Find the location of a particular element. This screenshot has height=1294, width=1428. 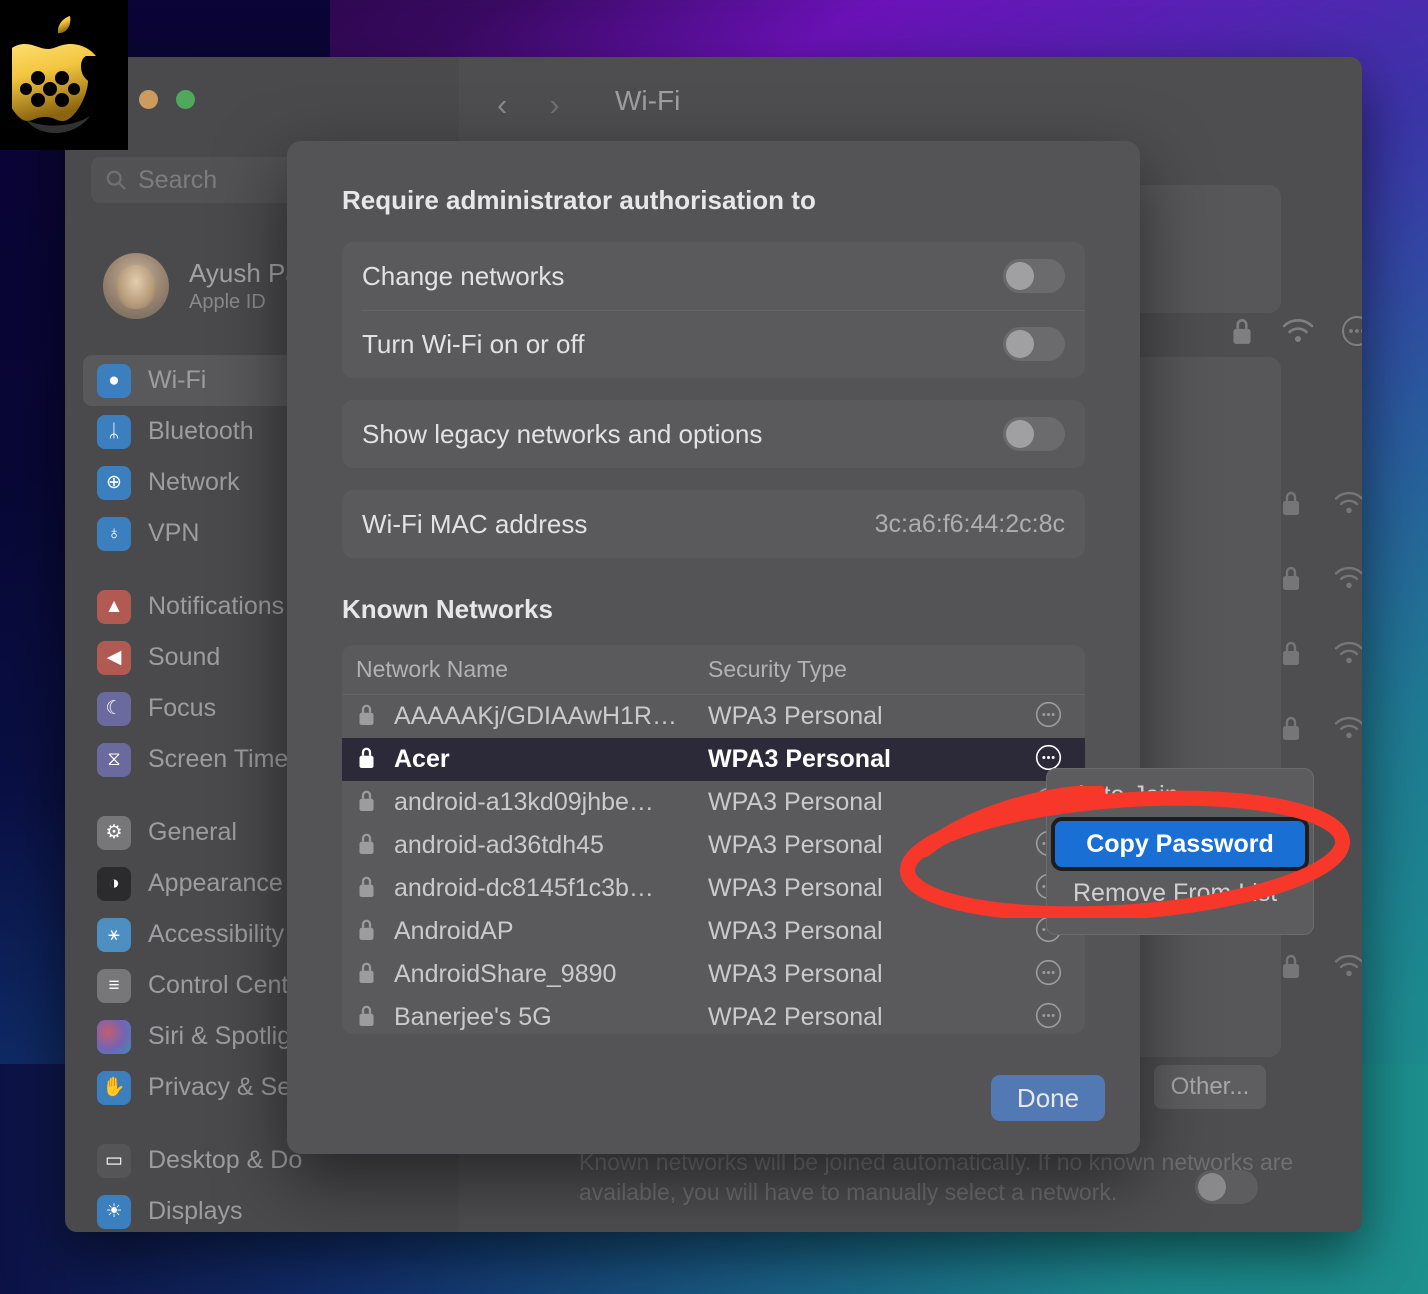

table-row: AndroidShare_9890 WPA3 Personal is located at coordinates (713, 974).